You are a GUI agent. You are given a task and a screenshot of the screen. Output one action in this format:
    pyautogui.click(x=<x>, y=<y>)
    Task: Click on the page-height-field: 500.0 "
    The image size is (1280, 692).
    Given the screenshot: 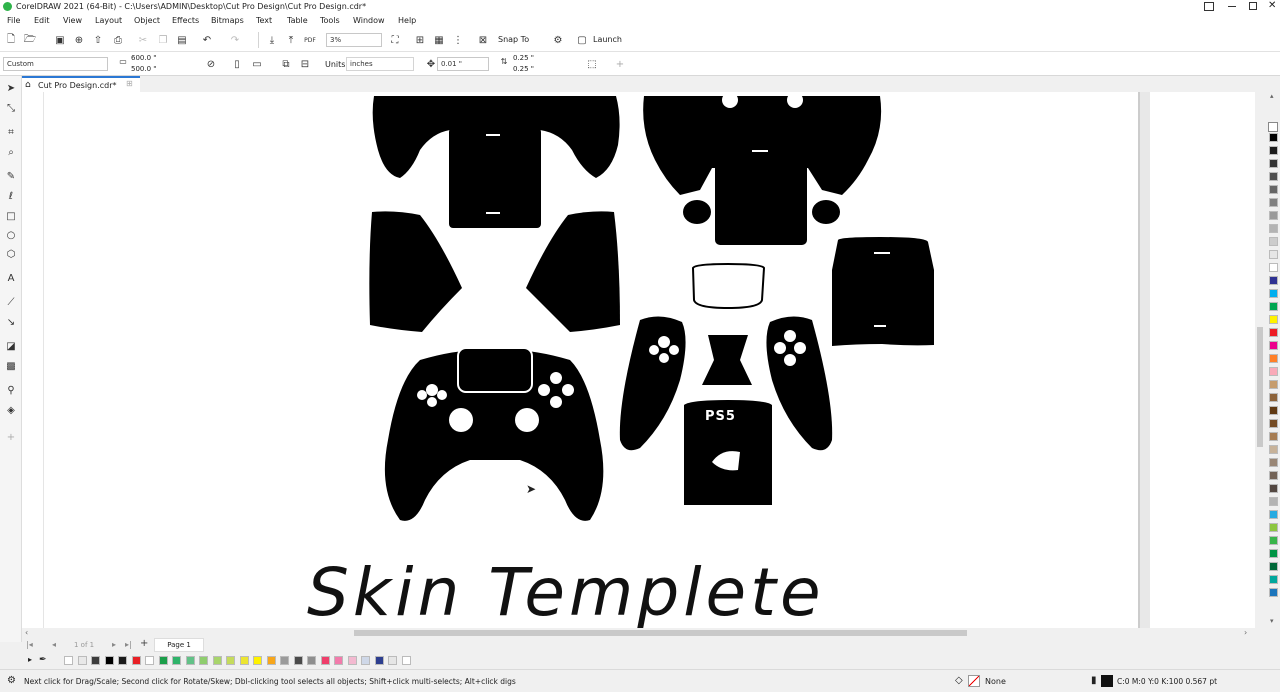 What is the action you would take?
    pyautogui.click(x=143, y=69)
    